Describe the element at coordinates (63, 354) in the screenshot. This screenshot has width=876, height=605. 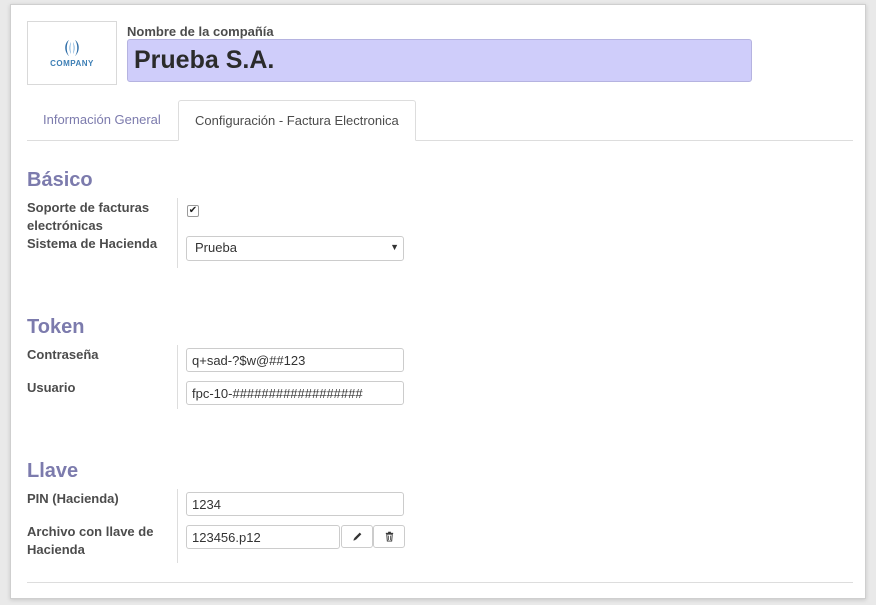
I see `contrasena-label: Contraseña` at that location.